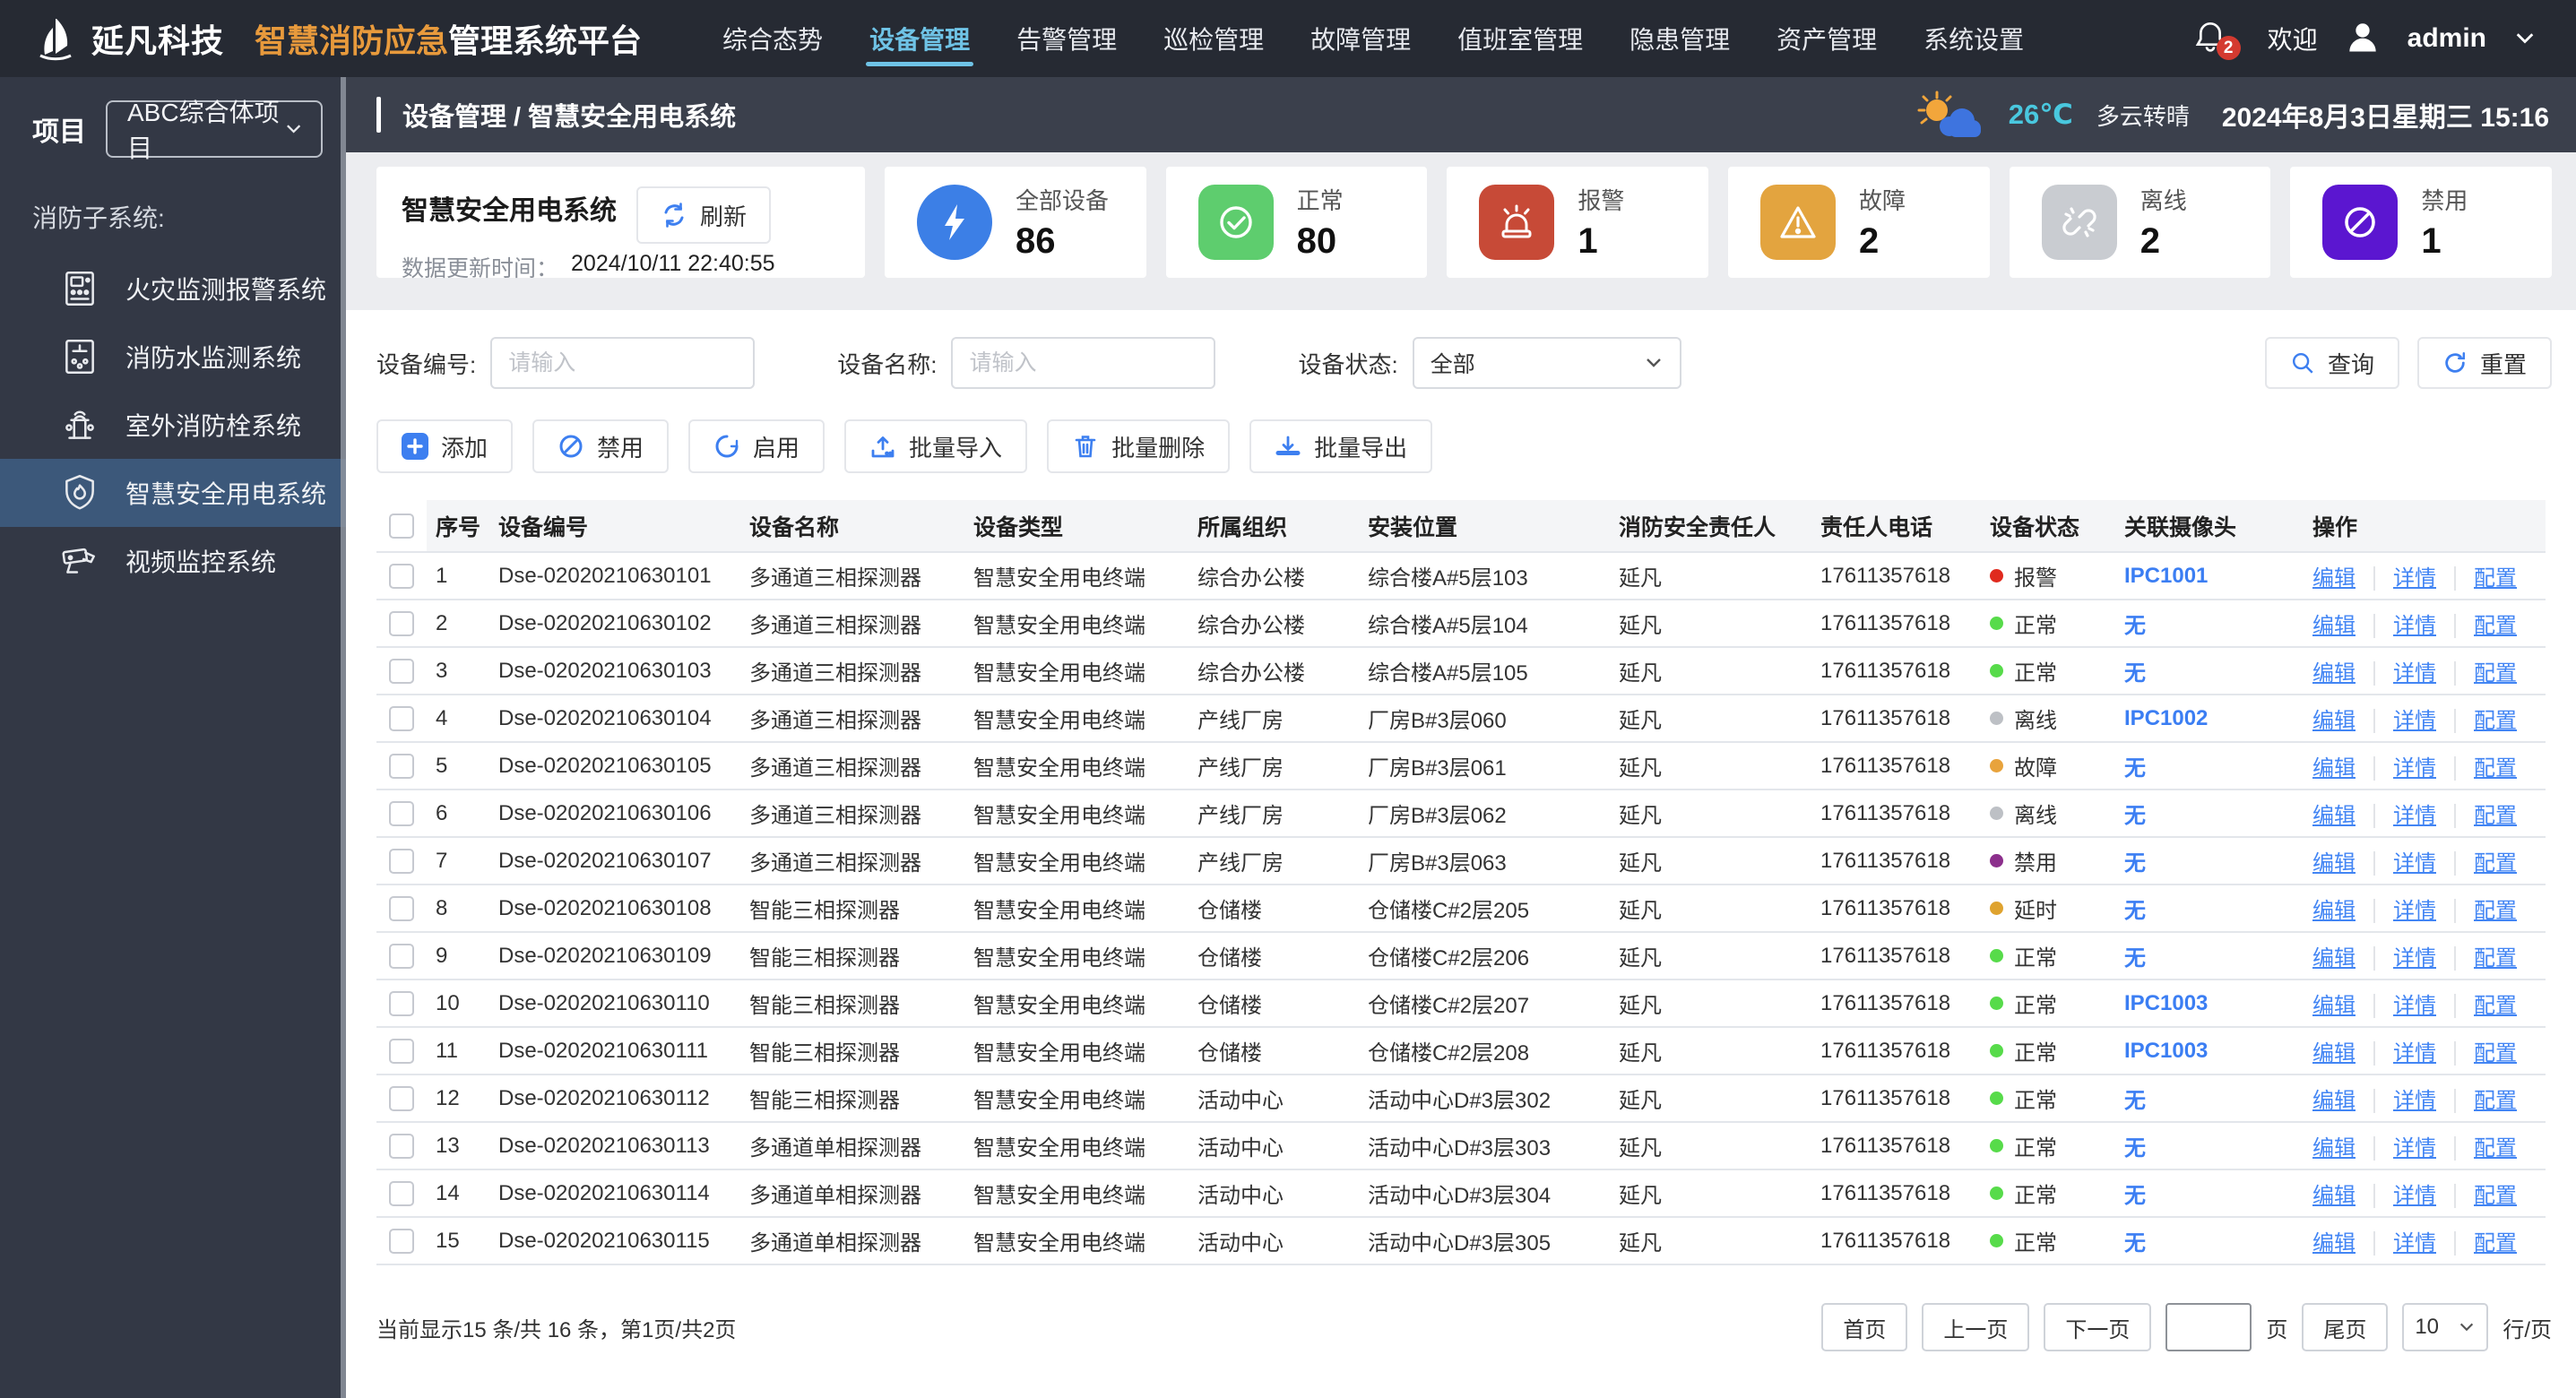 This screenshot has width=2576, height=1398. Describe the element at coordinates (173, 493) in the screenshot. I see `sidebar-item: 智慧安全用电系统` at that location.